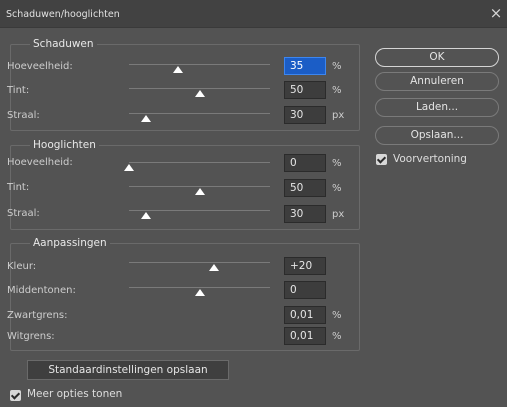 The width and height of the screenshot is (507, 407). Describe the element at coordinates (305, 315) in the screenshot. I see `black-clip-input: 0,01` at that location.